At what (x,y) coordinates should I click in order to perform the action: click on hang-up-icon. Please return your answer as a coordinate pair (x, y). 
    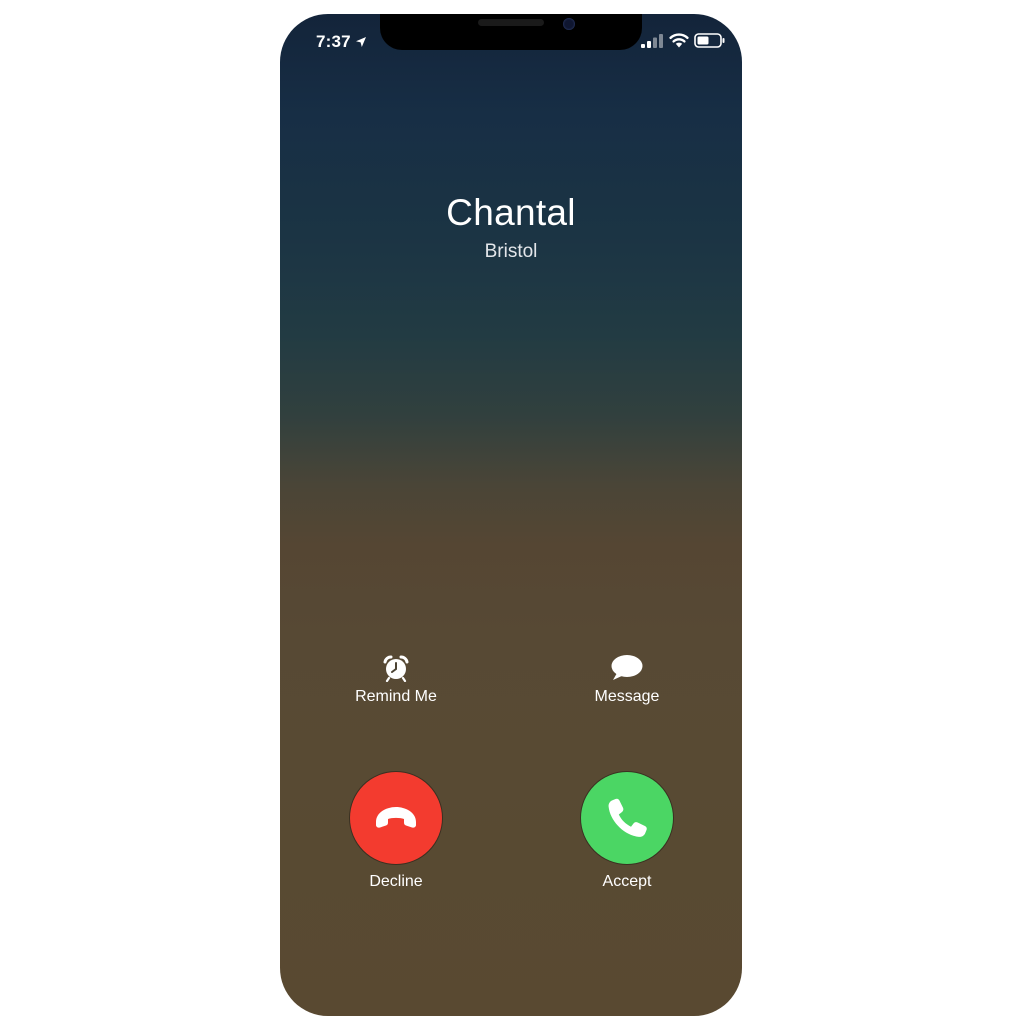
    Looking at the image, I should click on (396, 817).